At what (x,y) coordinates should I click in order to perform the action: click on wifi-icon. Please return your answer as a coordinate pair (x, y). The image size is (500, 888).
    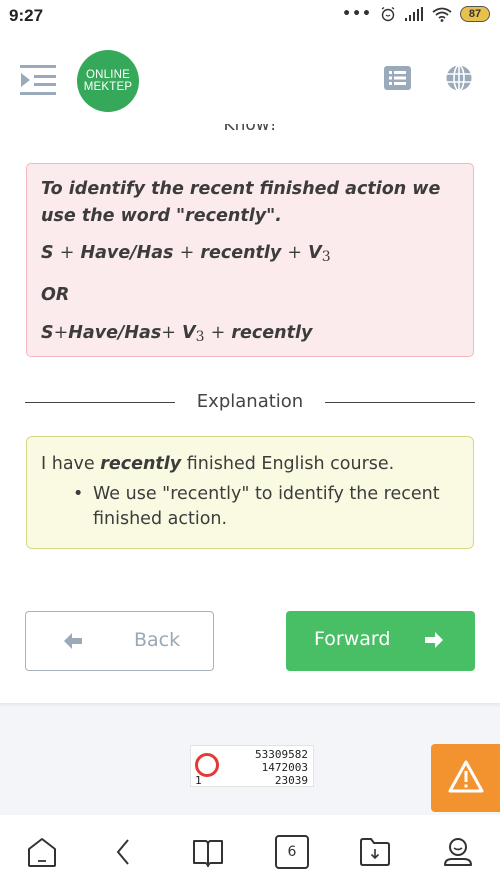
    Looking at the image, I should click on (442, 14).